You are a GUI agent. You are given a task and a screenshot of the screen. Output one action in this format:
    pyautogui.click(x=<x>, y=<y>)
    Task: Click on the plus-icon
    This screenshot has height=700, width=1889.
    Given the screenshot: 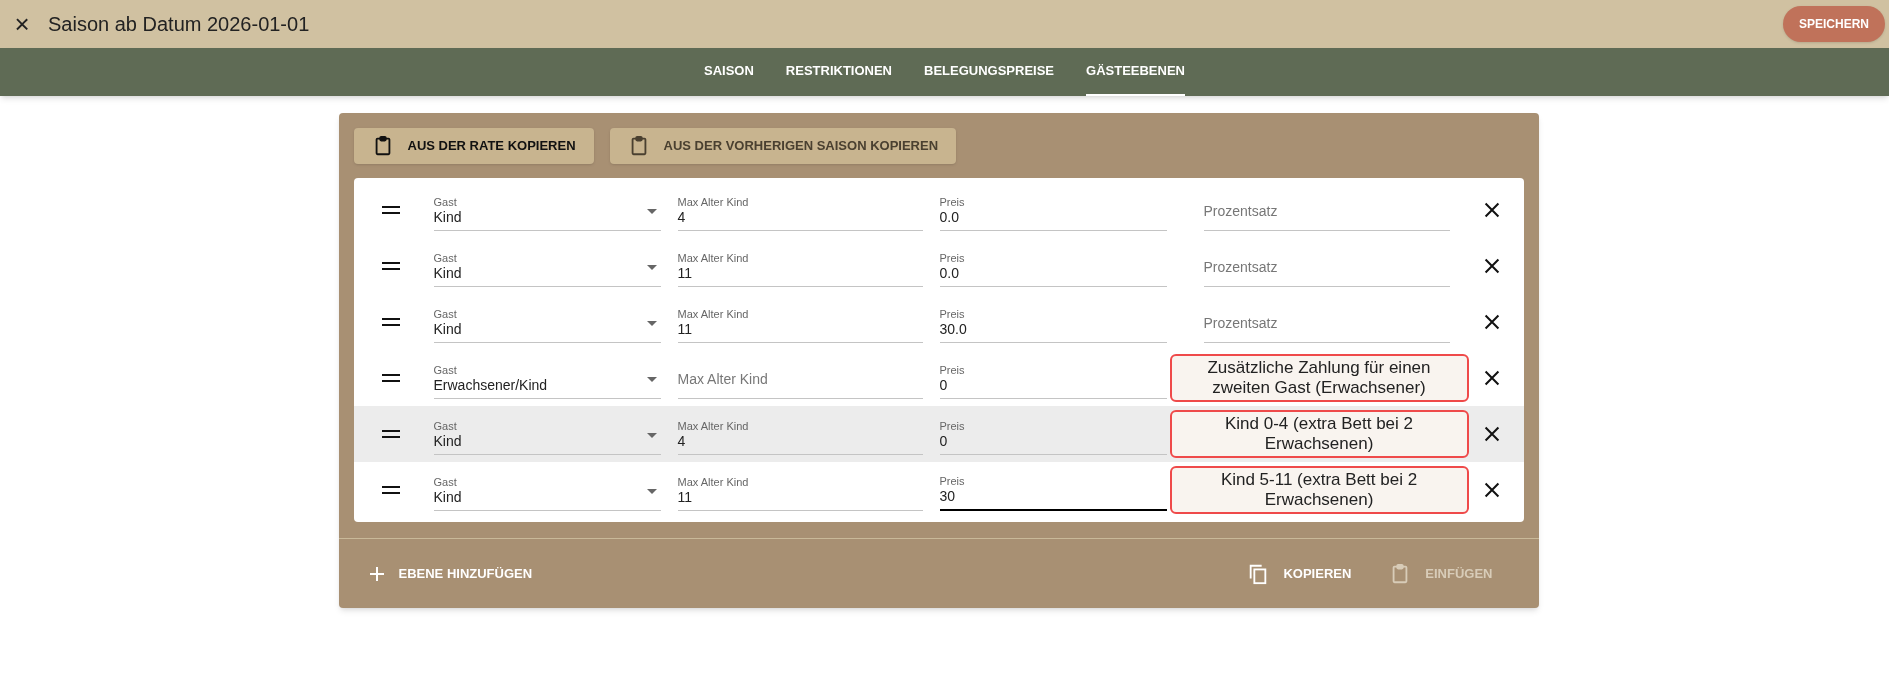 What is the action you would take?
    pyautogui.click(x=376, y=573)
    